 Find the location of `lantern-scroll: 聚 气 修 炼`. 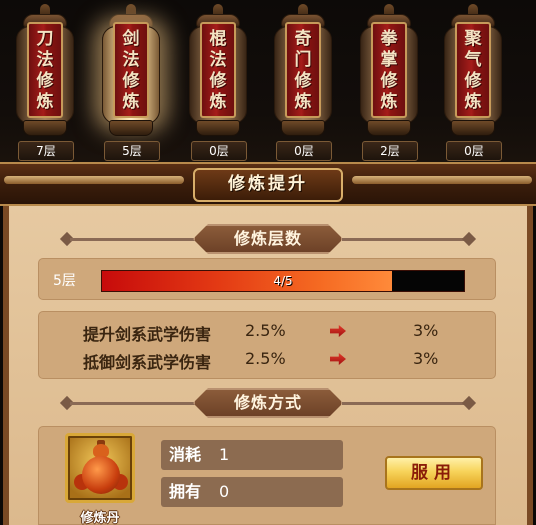

lantern-scroll: 聚 气 修 炼 is located at coordinates (473, 70).